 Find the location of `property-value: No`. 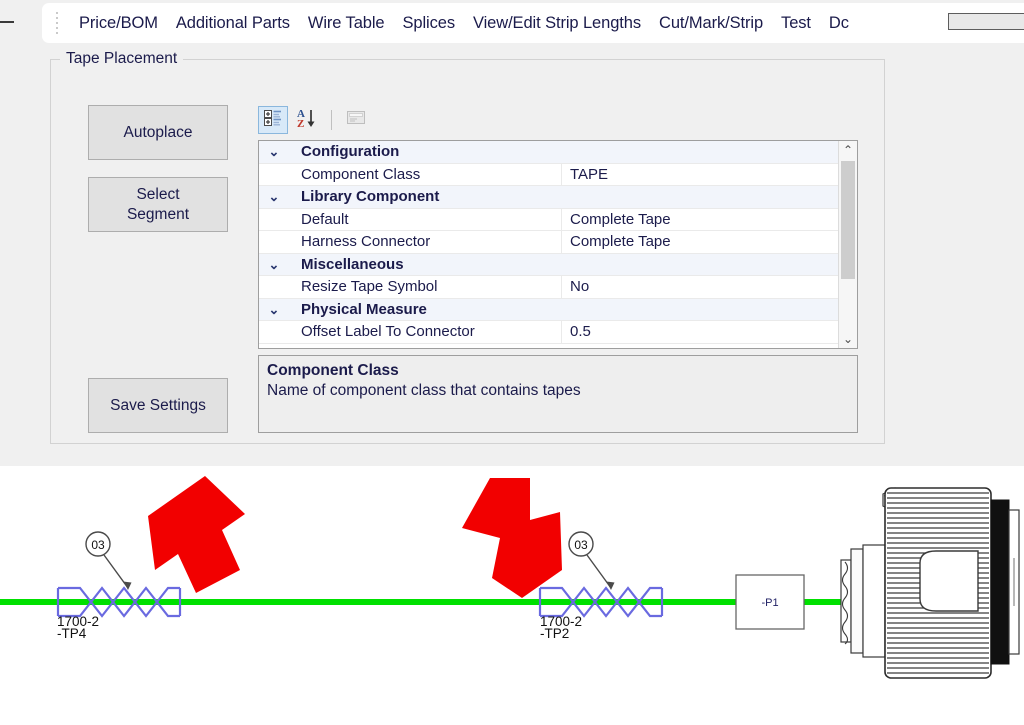

property-value: No is located at coordinates (700, 287).